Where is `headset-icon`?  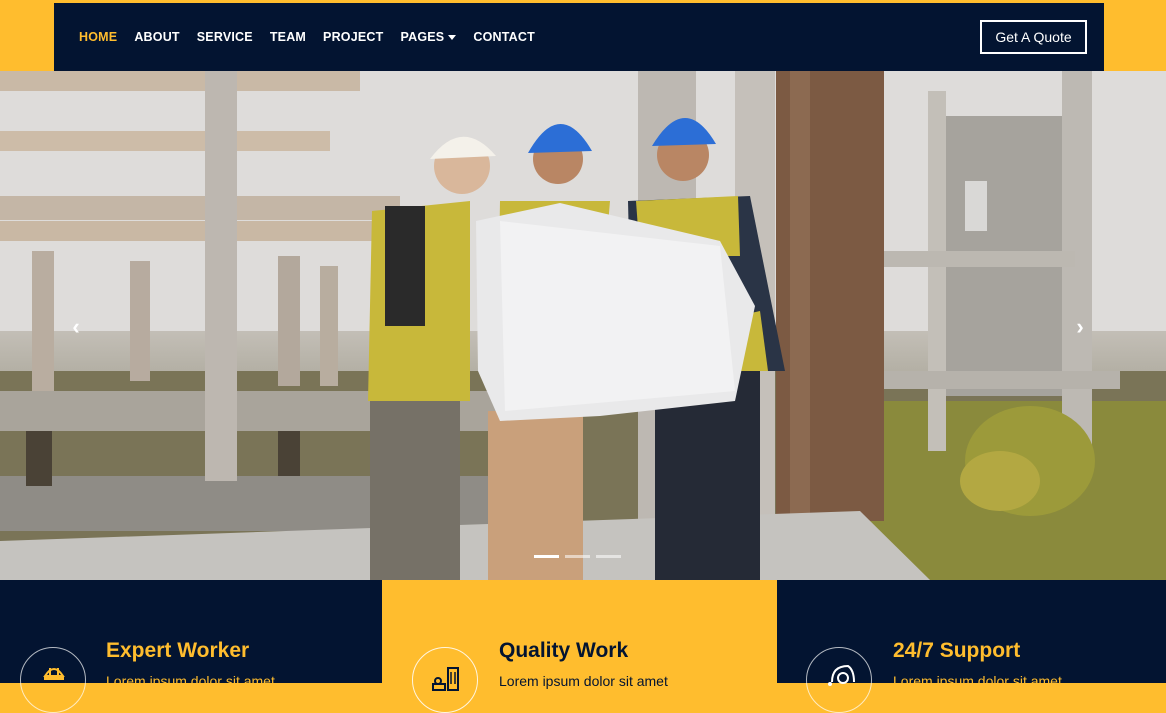 headset-icon is located at coordinates (839, 680).